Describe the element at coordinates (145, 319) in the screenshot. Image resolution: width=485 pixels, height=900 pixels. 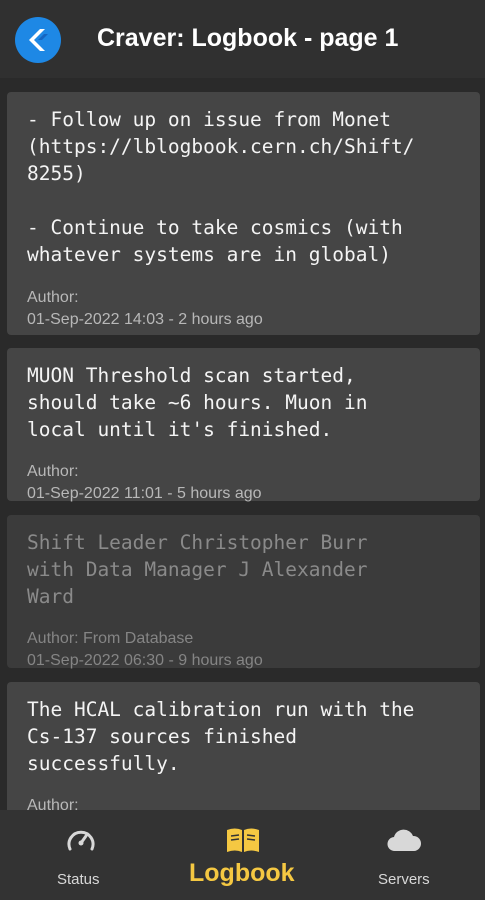
I see `entry-timestamp: 01-Sep-2022 14:03 - 2 hours ago` at that location.